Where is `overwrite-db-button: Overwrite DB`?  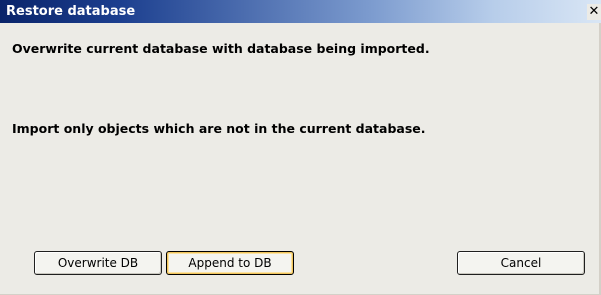
overwrite-db-button: Overwrite DB is located at coordinates (98, 263).